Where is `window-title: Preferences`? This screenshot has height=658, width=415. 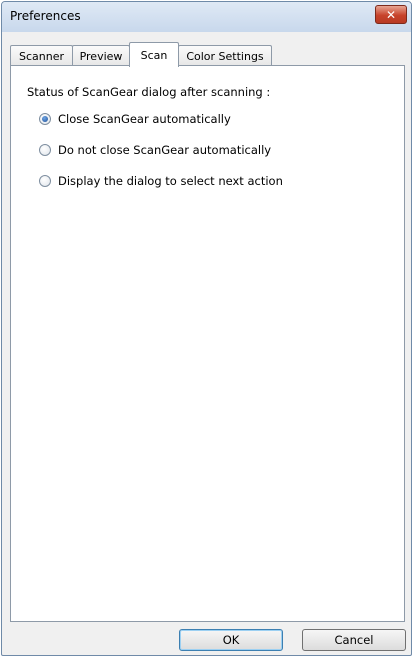 window-title: Preferences is located at coordinates (45, 16).